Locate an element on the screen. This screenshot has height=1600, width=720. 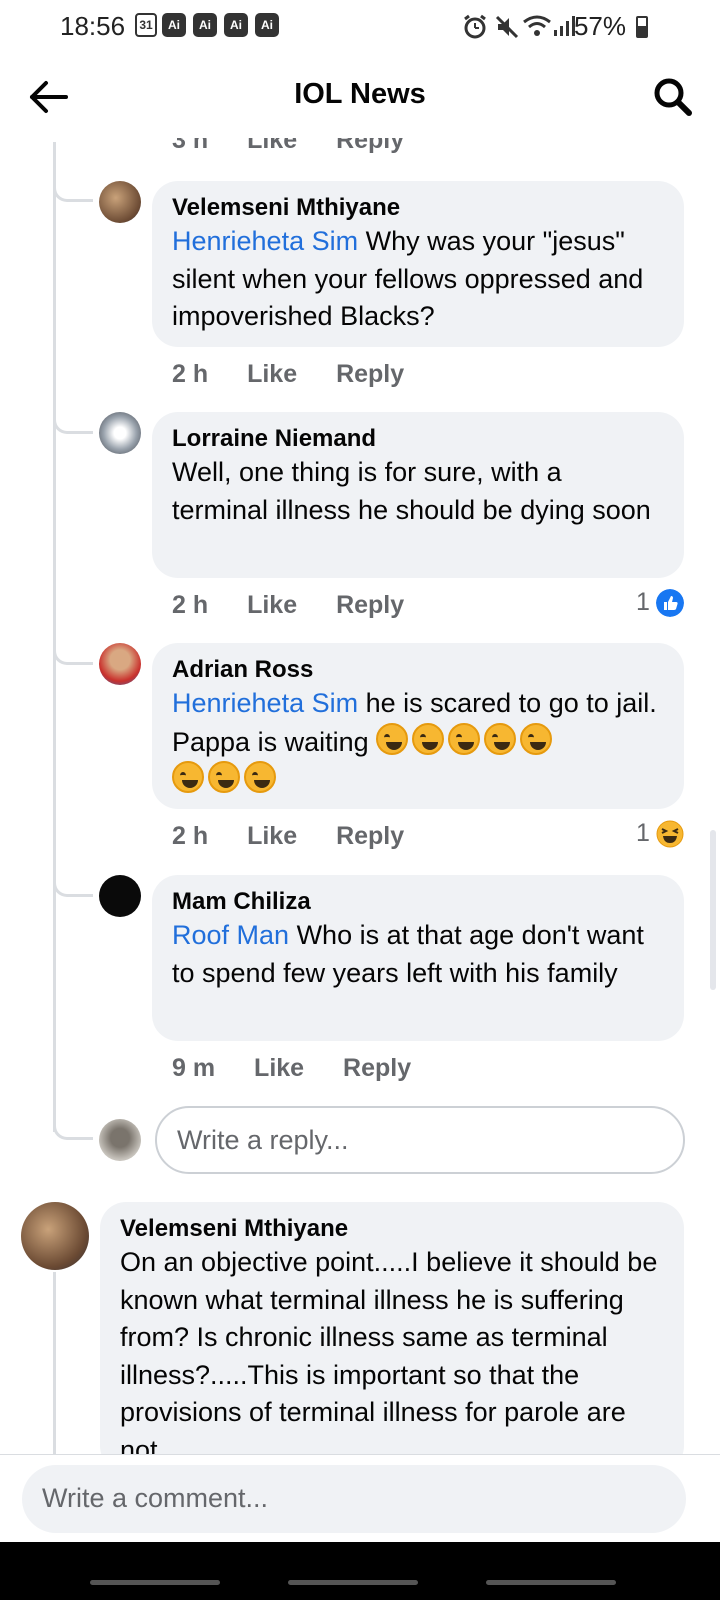
battery-icon is located at coordinates (642, 27).